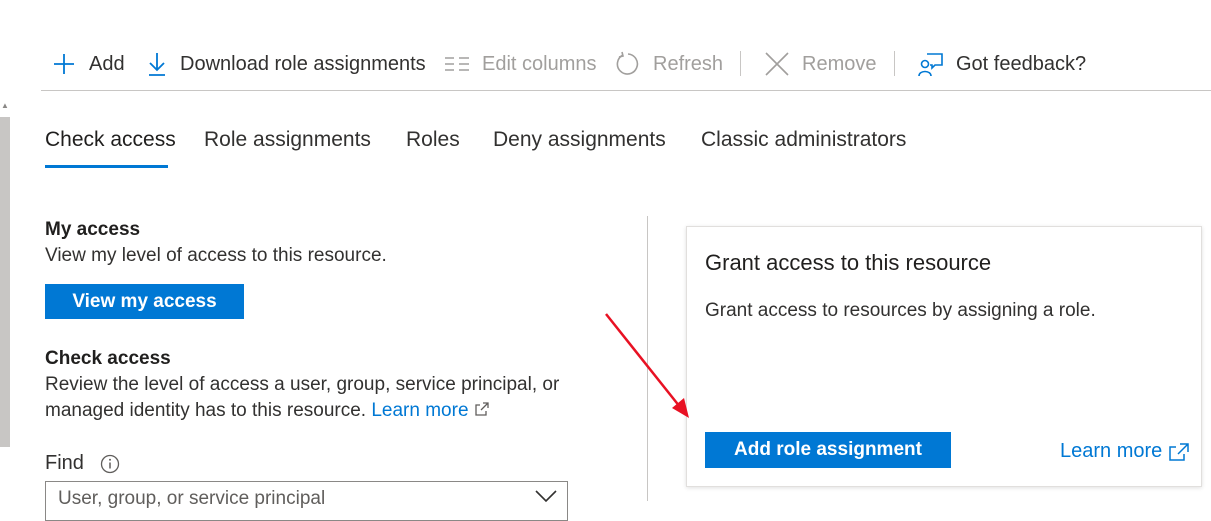 Image resolution: width=1211 pixels, height=521 pixels. Describe the element at coordinates (64, 463) in the screenshot. I see `find-label: Find` at that location.